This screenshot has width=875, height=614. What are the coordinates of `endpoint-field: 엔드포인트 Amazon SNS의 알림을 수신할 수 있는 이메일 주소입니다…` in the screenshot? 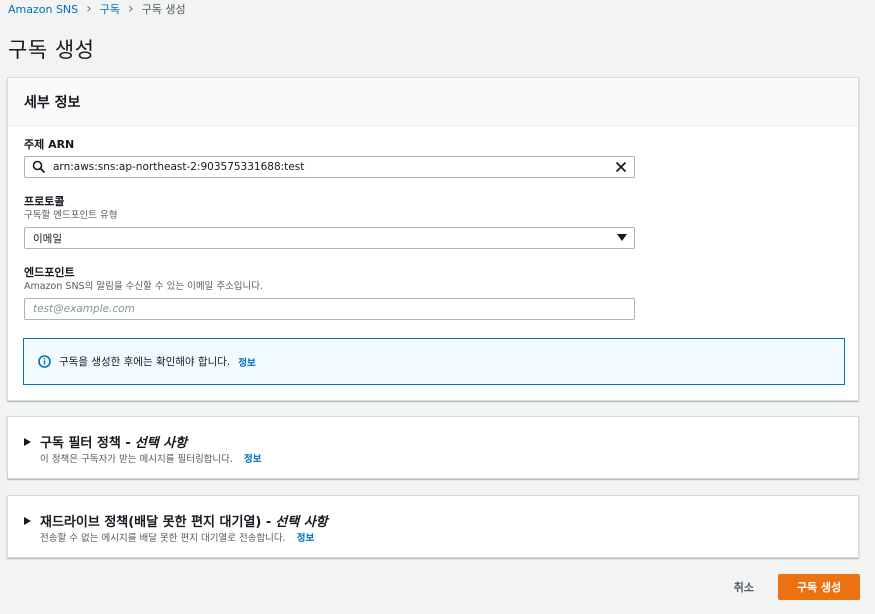 It's located at (329, 293).